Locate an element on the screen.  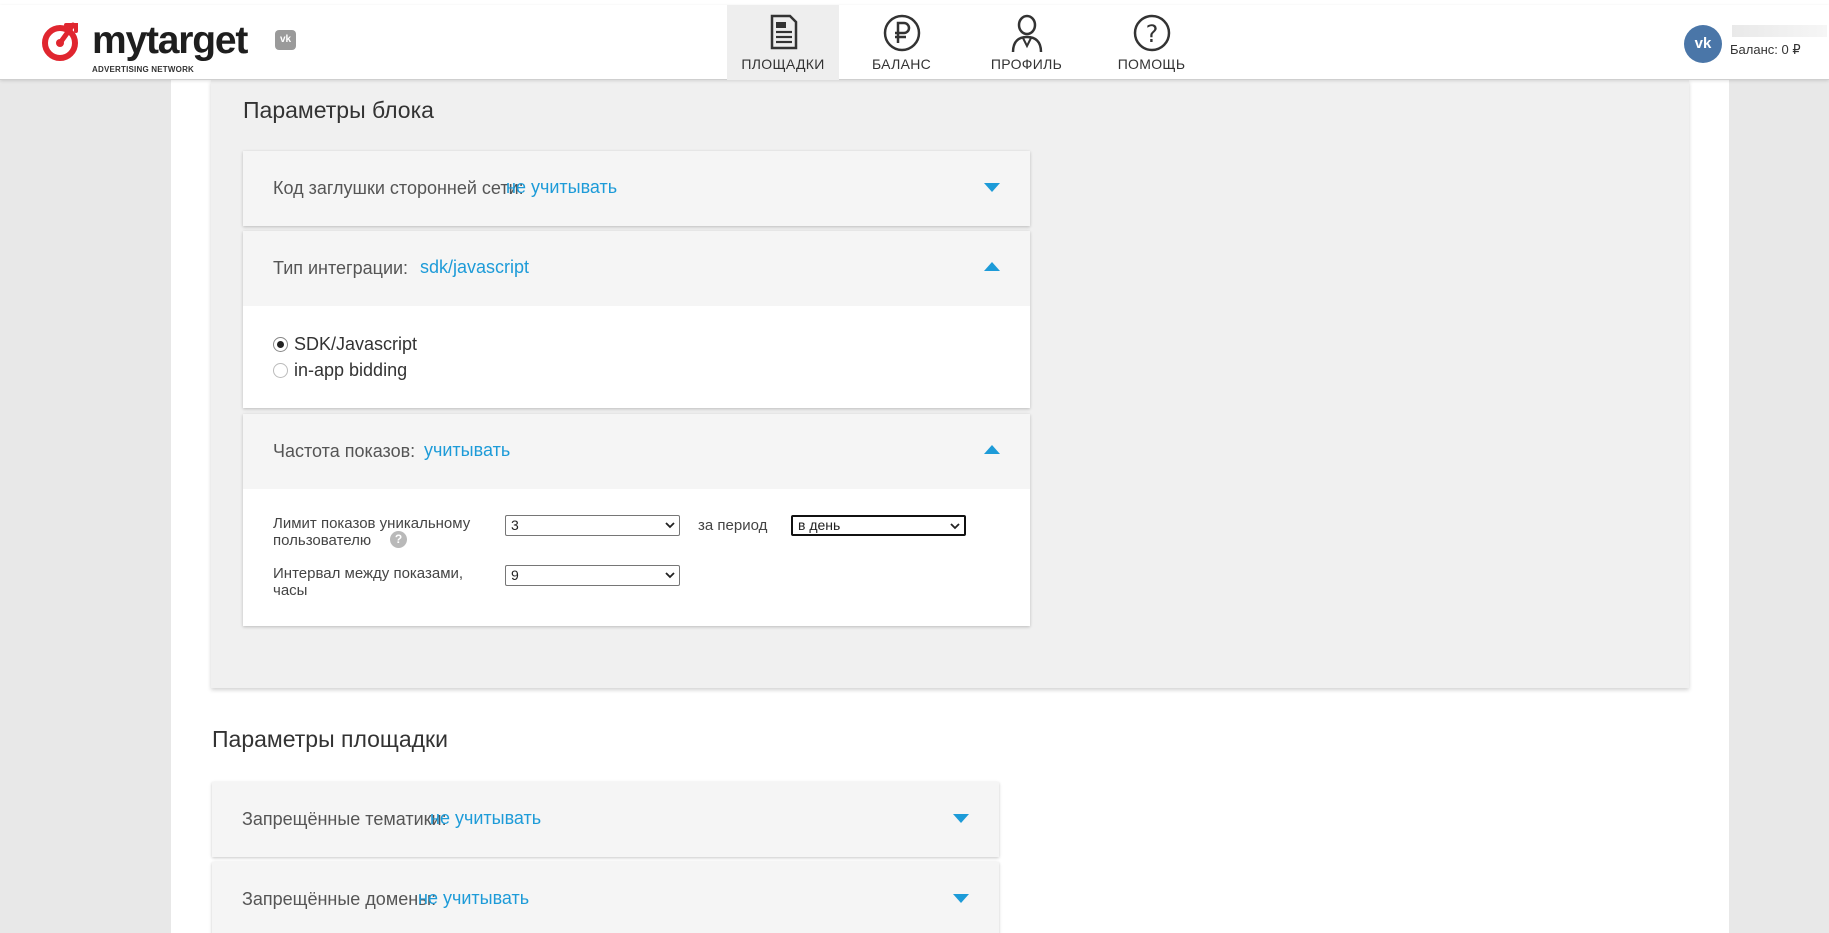
accordion-forbidden-topics-header: Запрещённые тематики: не учитывать is located at coordinates (605, 819).